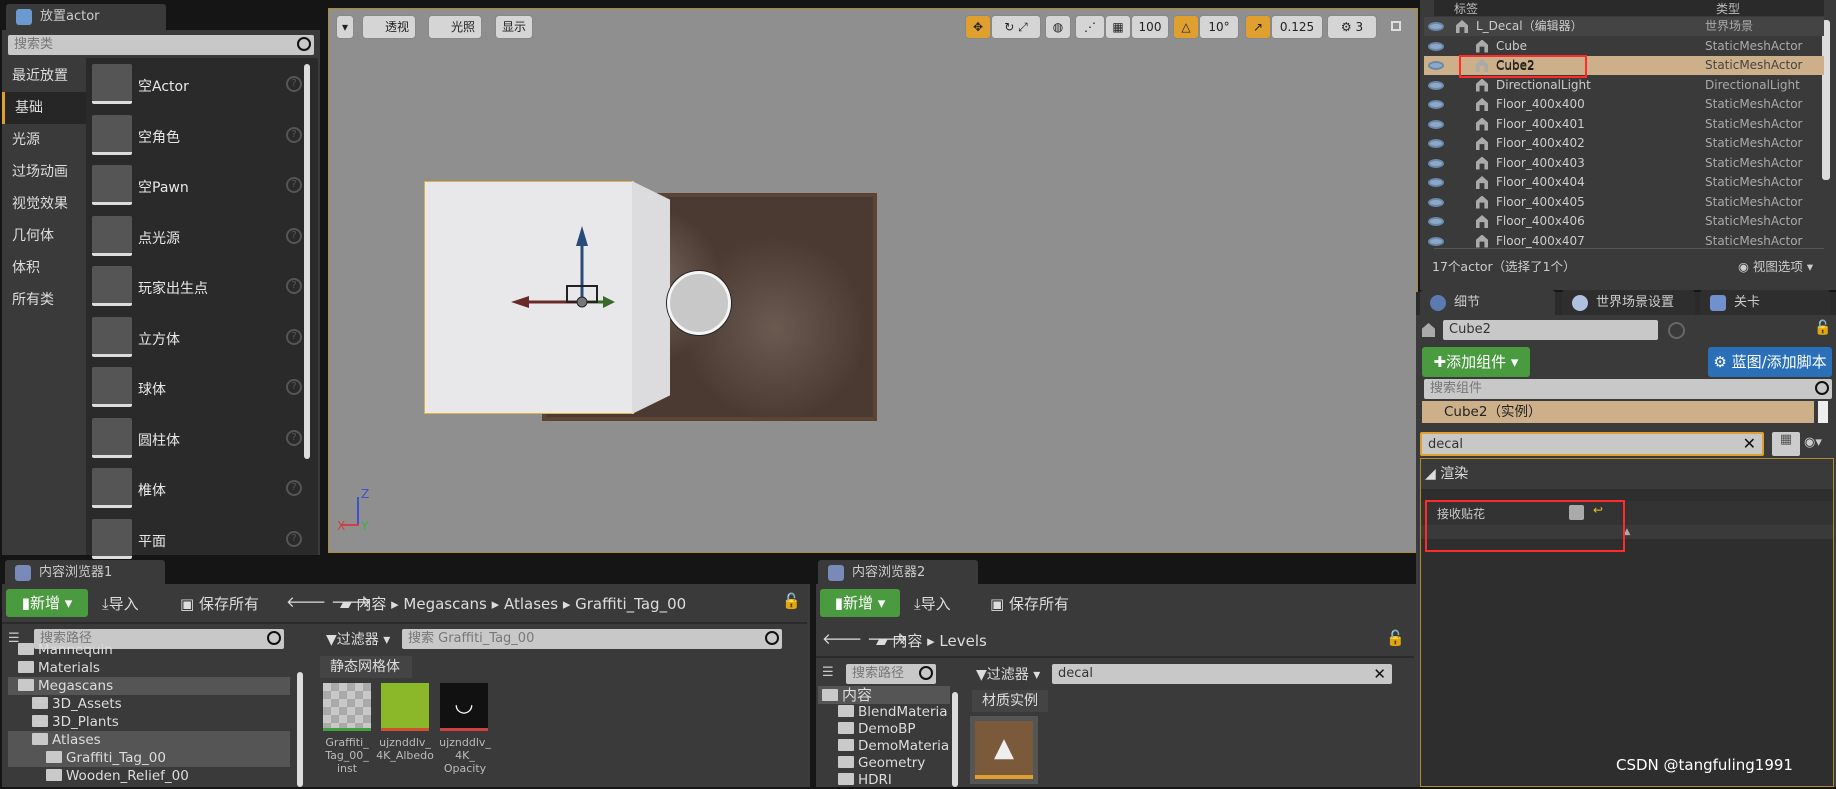 Image resolution: width=1836 pixels, height=789 pixels. What do you see at coordinates (884, 712) in the screenshot?
I see `folder-item: BlendMateria` at bounding box center [884, 712].